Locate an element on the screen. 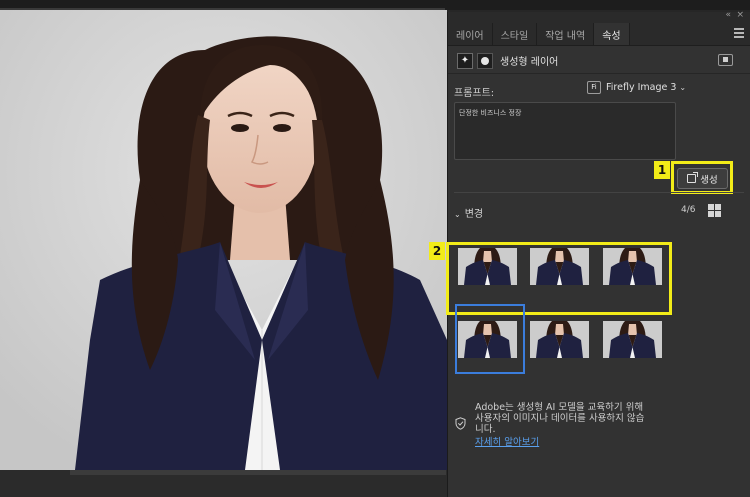 This screenshot has height=497, width=750. horizontal-scrollbar is located at coordinates (258, 472).